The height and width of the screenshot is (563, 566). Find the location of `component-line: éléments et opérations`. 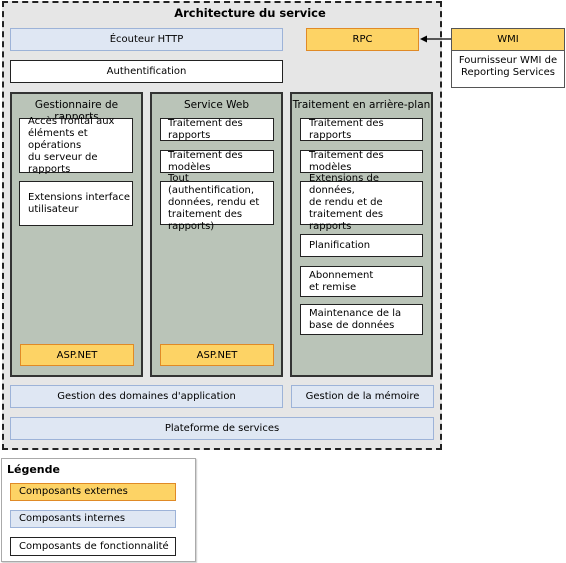

component-line: éléments et opérations is located at coordinates (58, 139).